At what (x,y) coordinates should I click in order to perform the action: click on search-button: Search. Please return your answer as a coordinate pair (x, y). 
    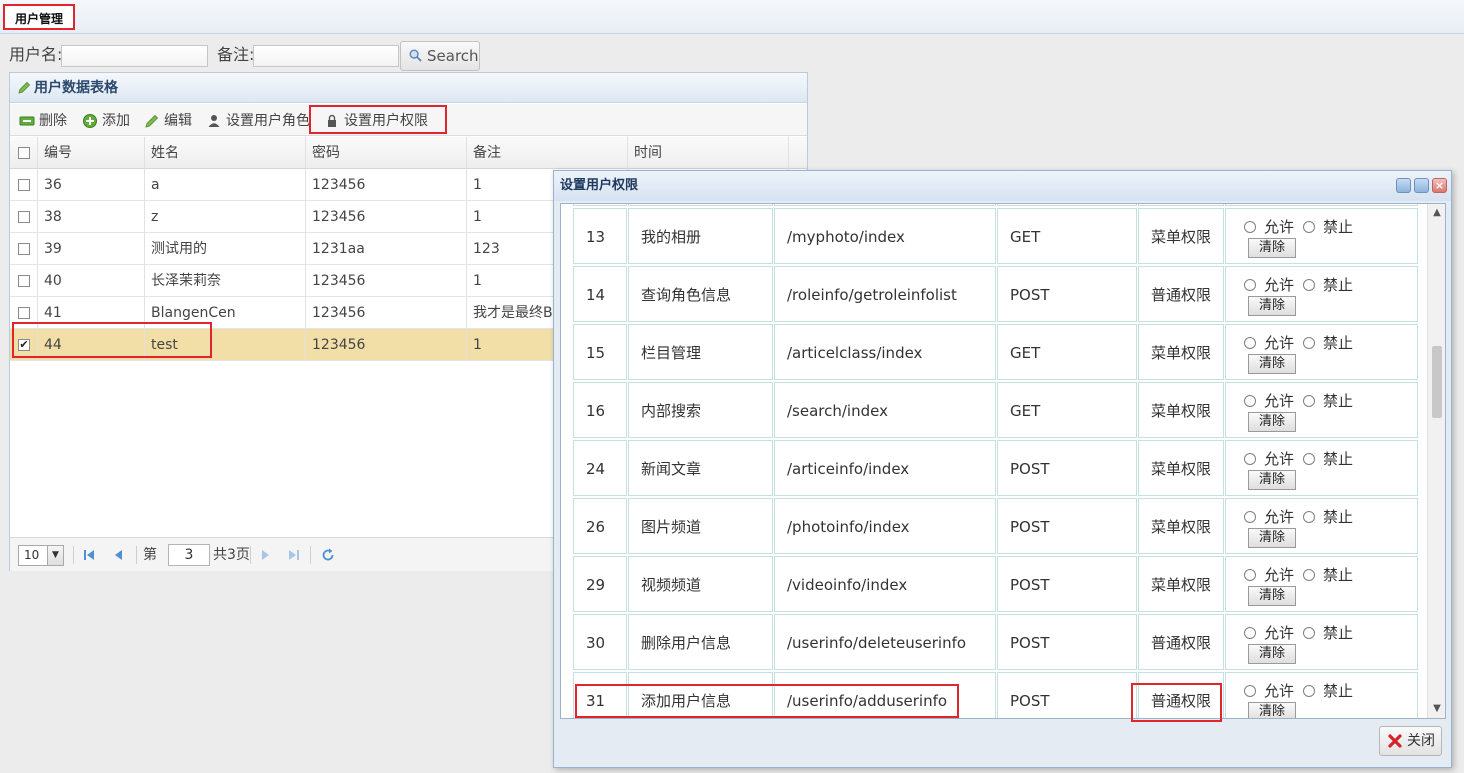
    Looking at the image, I should click on (440, 56).